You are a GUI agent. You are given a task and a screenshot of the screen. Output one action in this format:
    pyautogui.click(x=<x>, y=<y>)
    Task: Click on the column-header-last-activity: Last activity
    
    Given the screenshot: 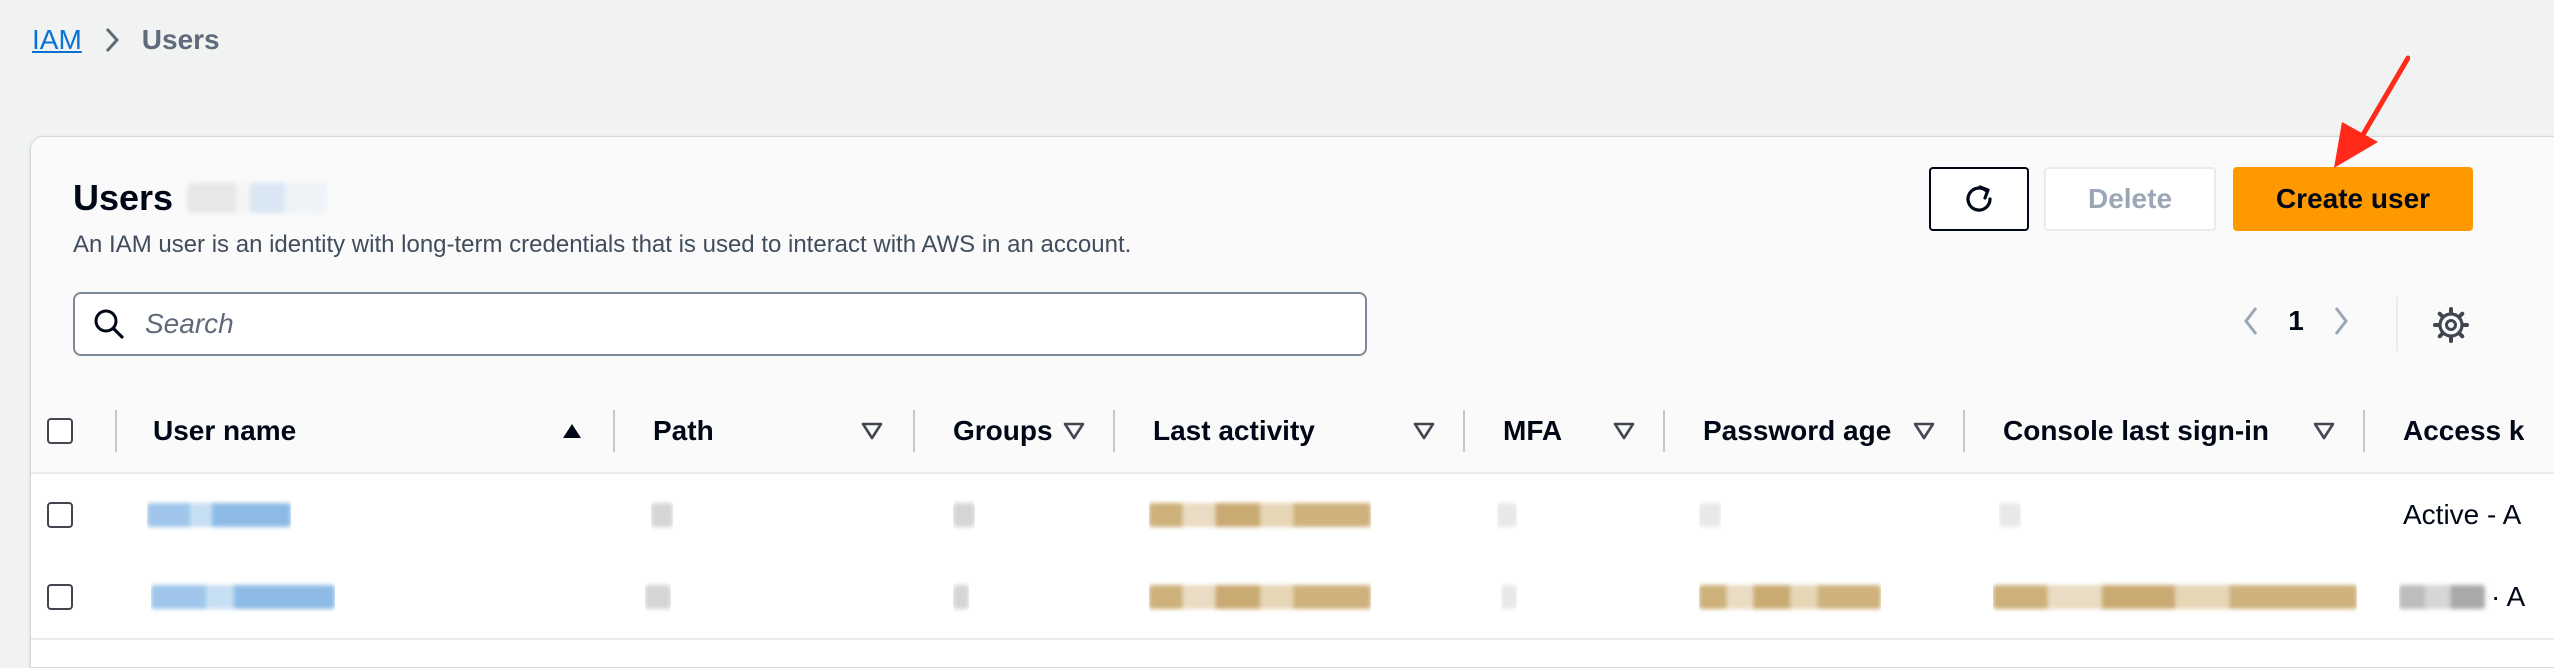 What is the action you would take?
    pyautogui.click(x=1273, y=431)
    